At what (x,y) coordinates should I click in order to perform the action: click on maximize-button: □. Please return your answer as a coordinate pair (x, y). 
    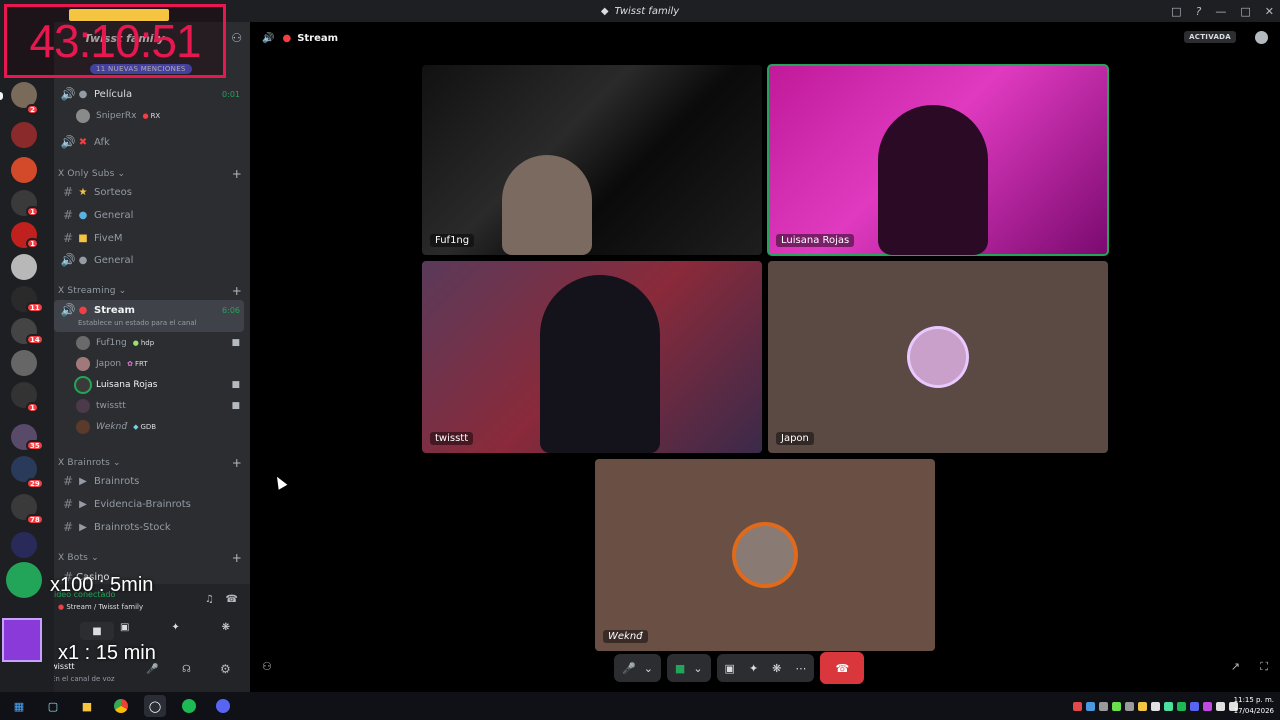
    Looking at the image, I should click on (1245, 11).